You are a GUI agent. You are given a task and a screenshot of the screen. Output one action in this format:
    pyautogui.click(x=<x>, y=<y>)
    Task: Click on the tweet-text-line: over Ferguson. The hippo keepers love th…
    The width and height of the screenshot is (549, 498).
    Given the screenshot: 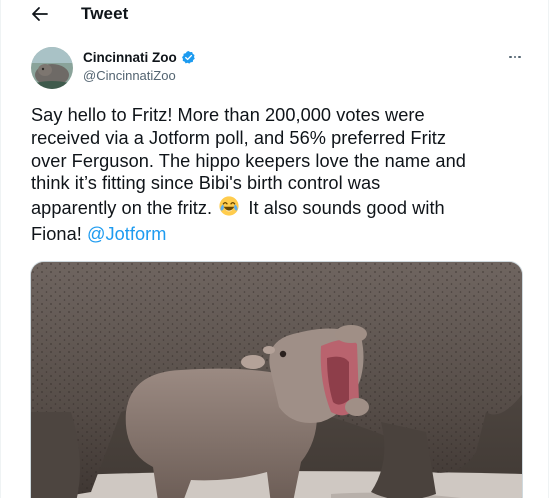 What is the action you would take?
    pyautogui.click(x=248, y=160)
    